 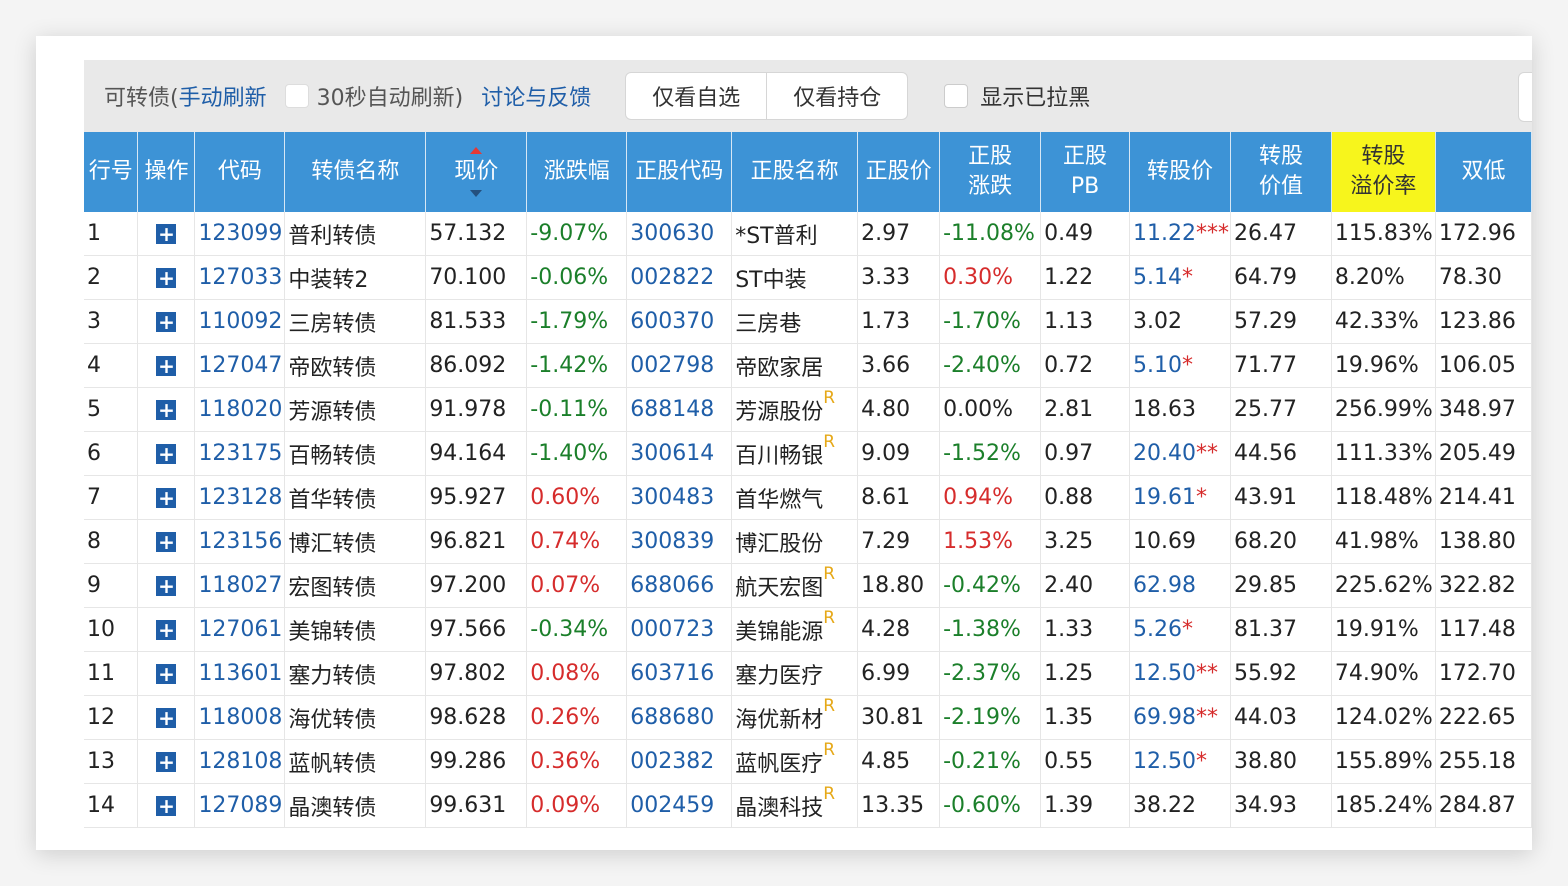 What do you see at coordinates (1207, 453) in the screenshot?
I see `price-adjust-marker: **` at bounding box center [1207, 453].